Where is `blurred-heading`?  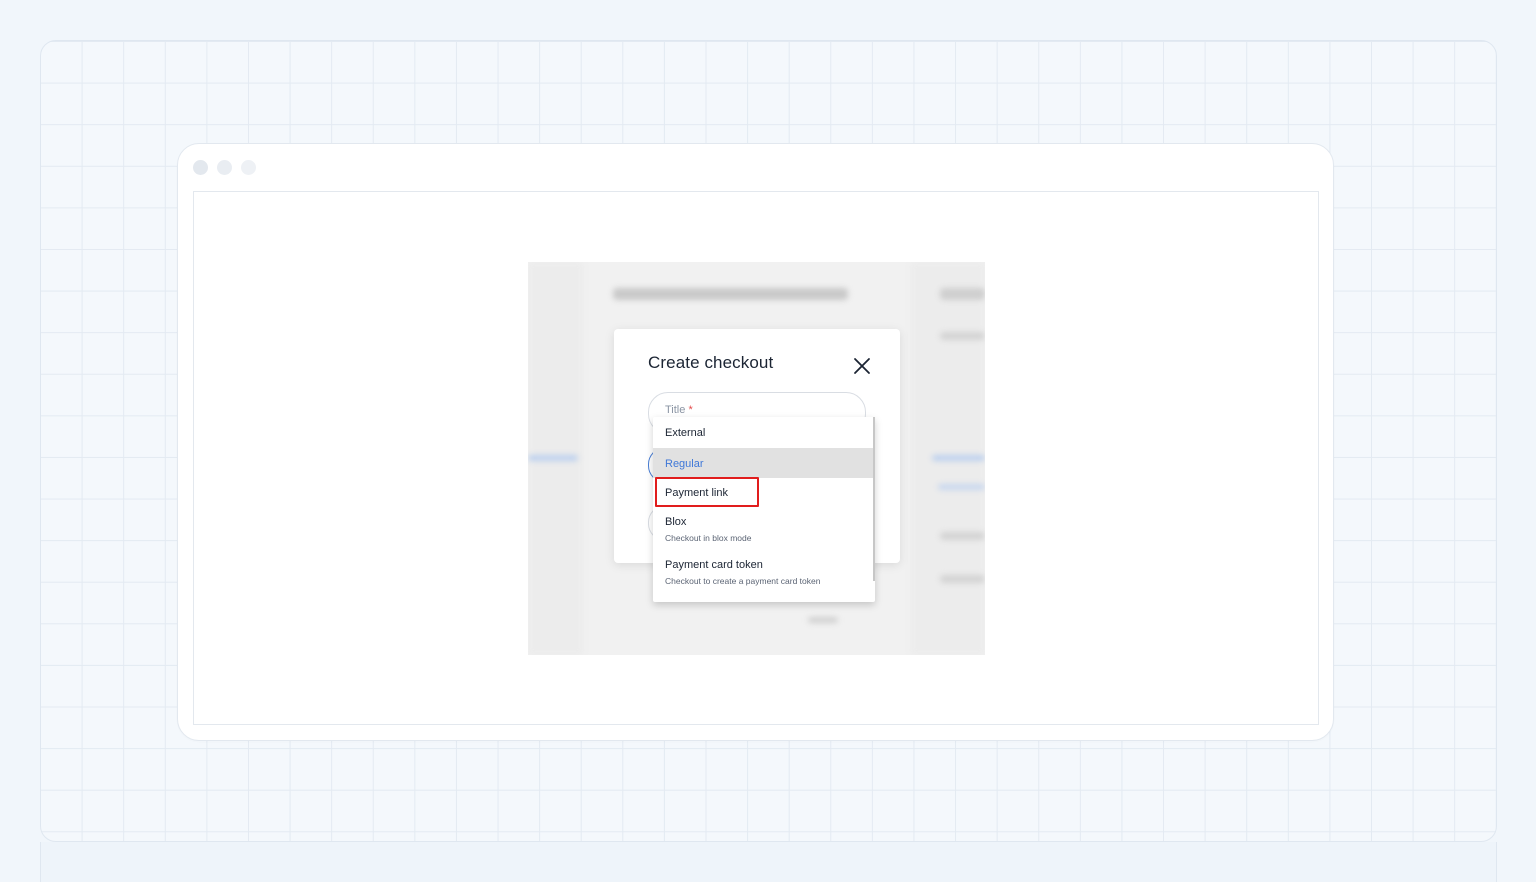
blurred-heading is located at coordinates (730, 294).